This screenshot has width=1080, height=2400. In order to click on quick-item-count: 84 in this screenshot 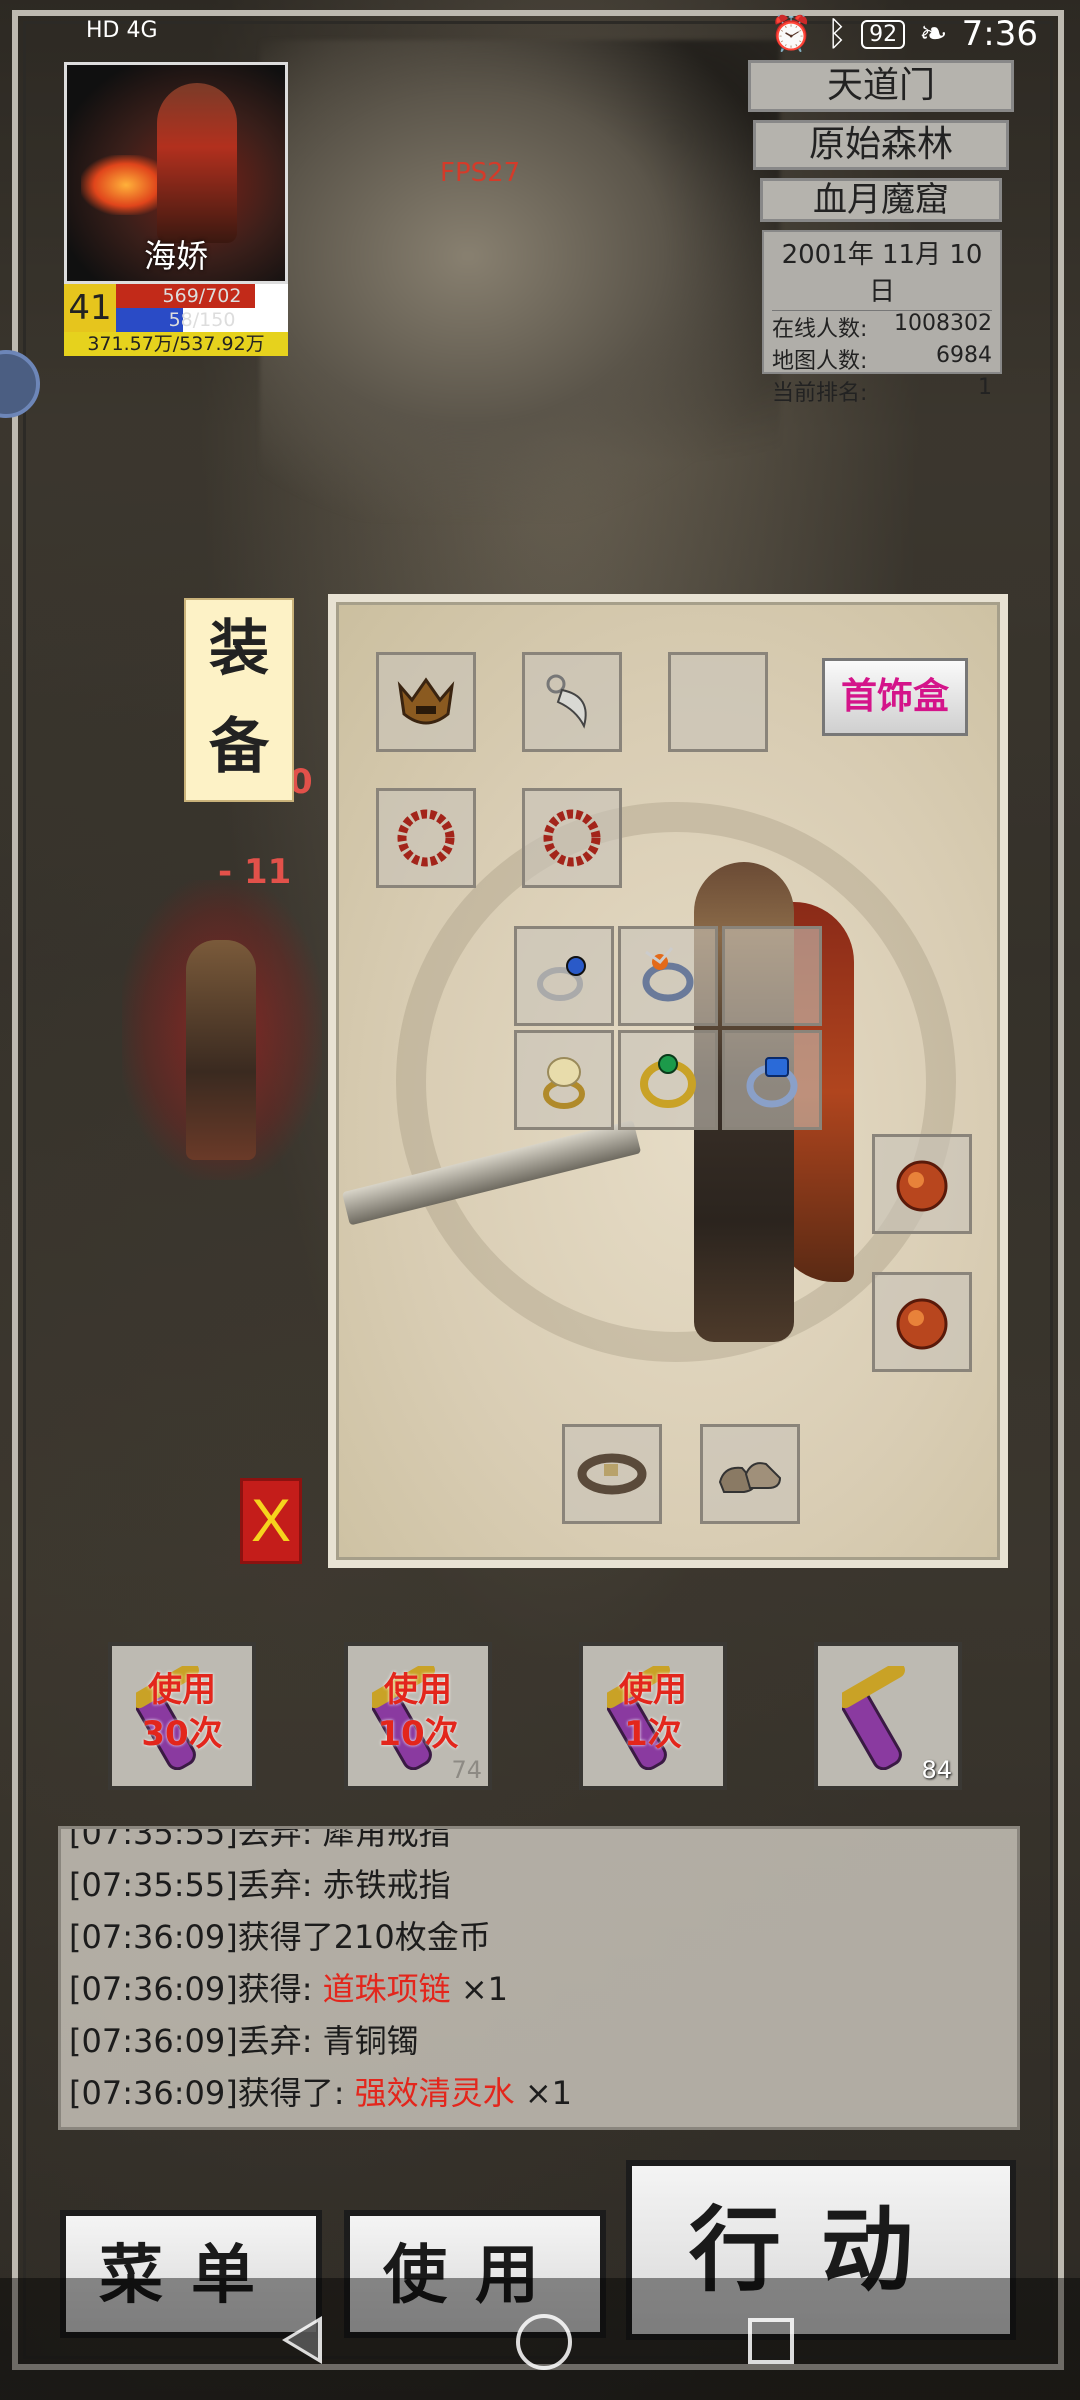, I will do `click(936, 1770)`.